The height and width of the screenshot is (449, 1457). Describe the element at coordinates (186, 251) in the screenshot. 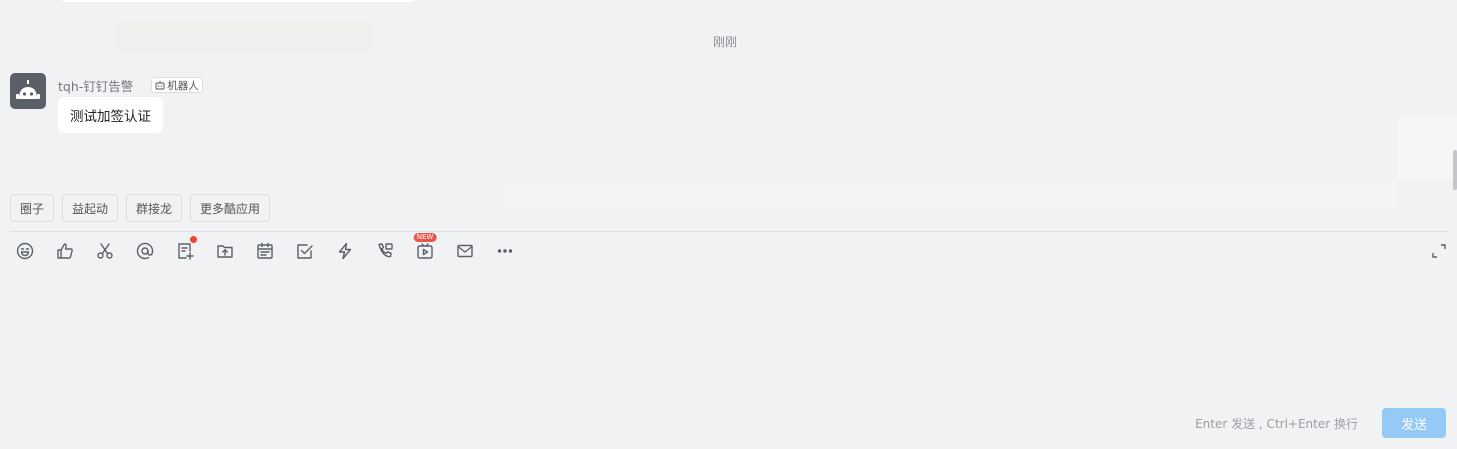

I see `doc-icon` at that location.